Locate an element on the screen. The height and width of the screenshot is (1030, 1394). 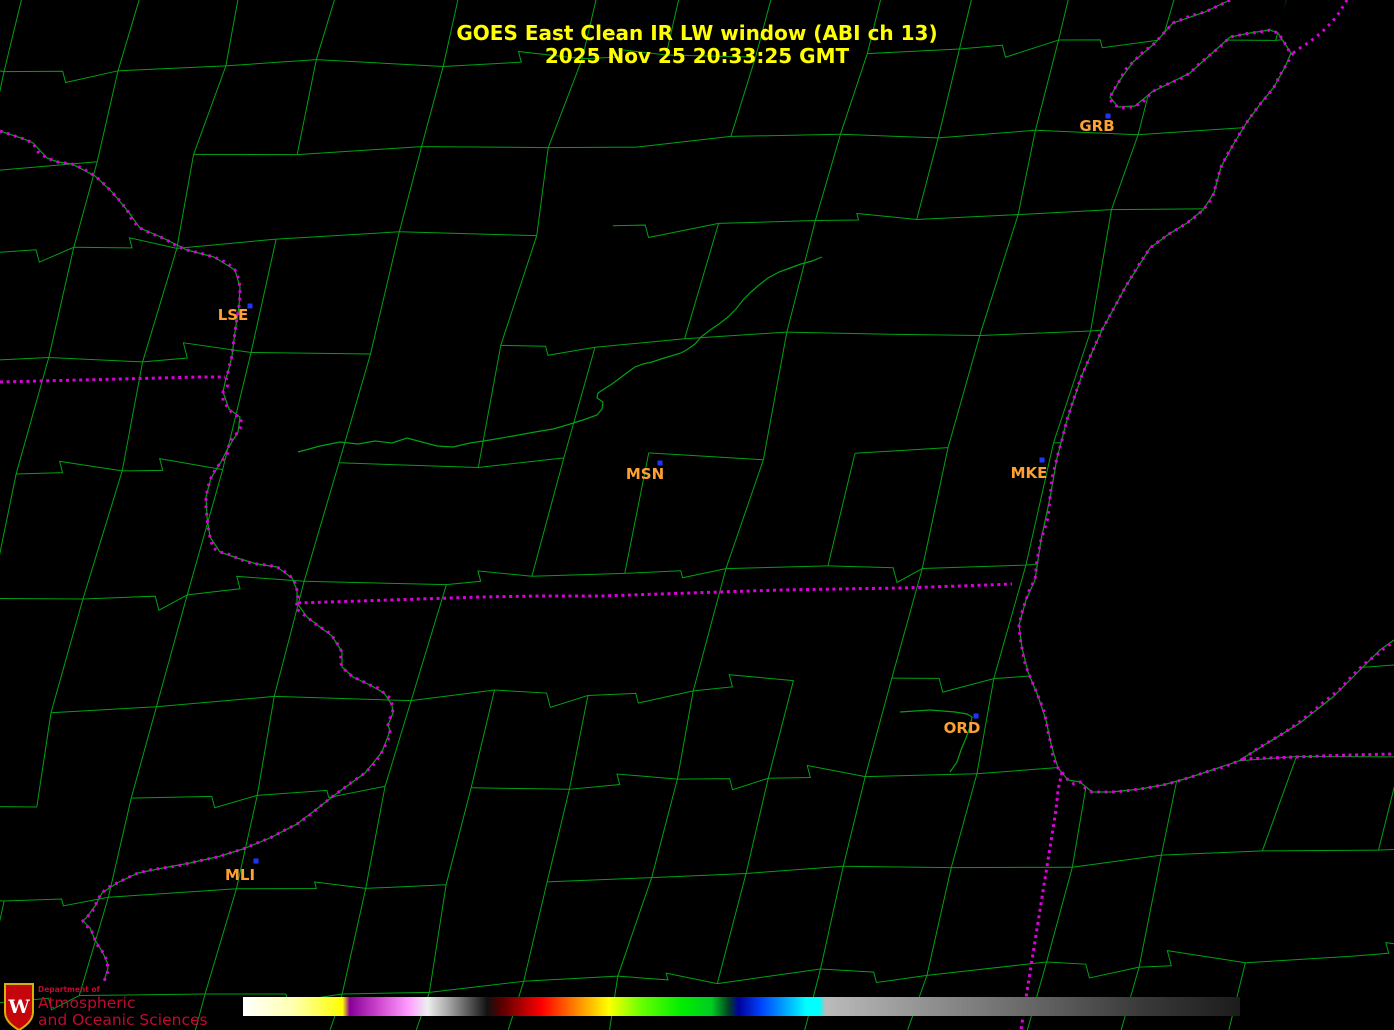
logo-dept-label: Department of is located at coordinates (69, 989).